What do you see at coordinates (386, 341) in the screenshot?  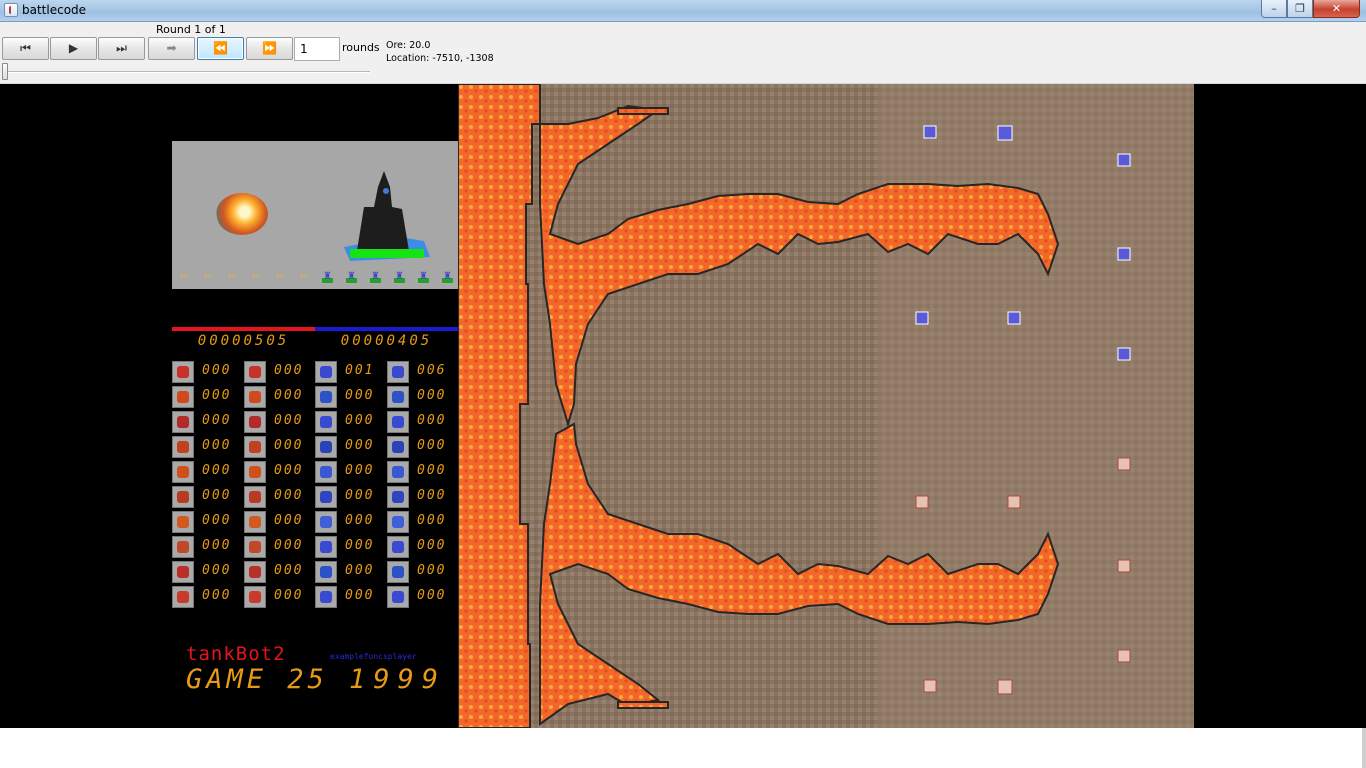 I see `blue-team-score: 00000405` at bounding box center [386, 341].